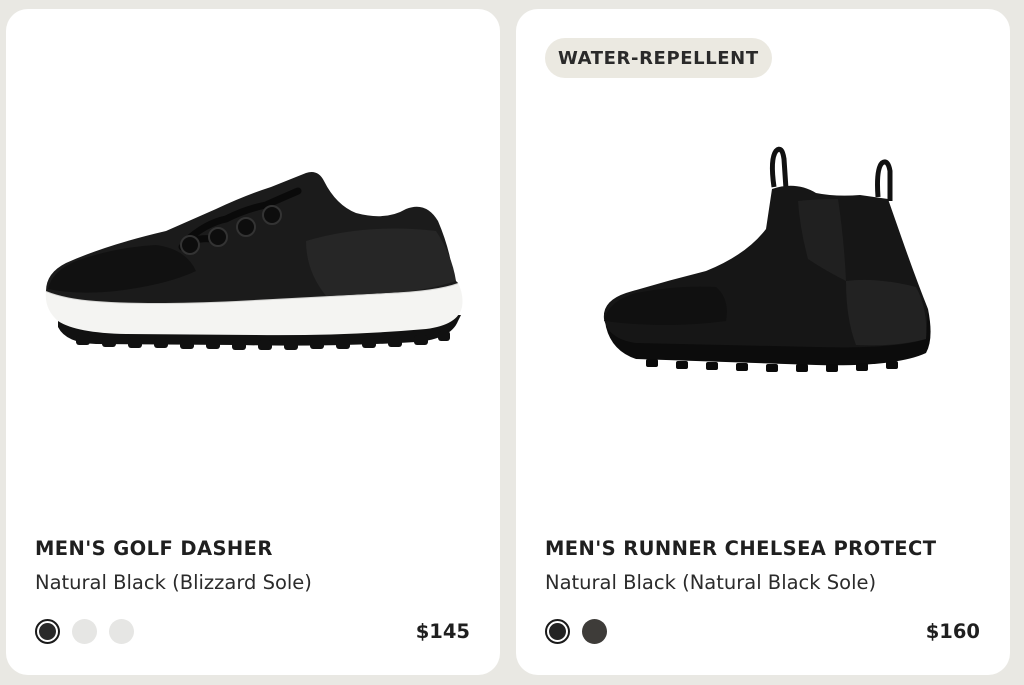 The width and height of the screenshot is (1024, 685). Describe the element at coordinates (658, 58) in the screenshot. I see `water-repellent-badge: WATER-REPELLENT` at that location.